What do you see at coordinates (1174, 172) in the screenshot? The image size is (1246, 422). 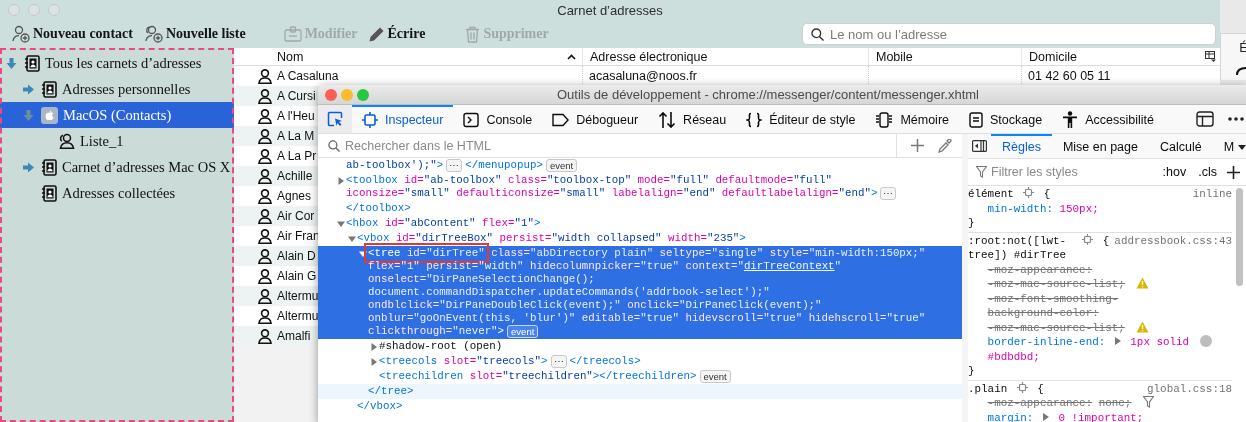 I see `toggle-button: :hov` at bounding box center [1174, 172].